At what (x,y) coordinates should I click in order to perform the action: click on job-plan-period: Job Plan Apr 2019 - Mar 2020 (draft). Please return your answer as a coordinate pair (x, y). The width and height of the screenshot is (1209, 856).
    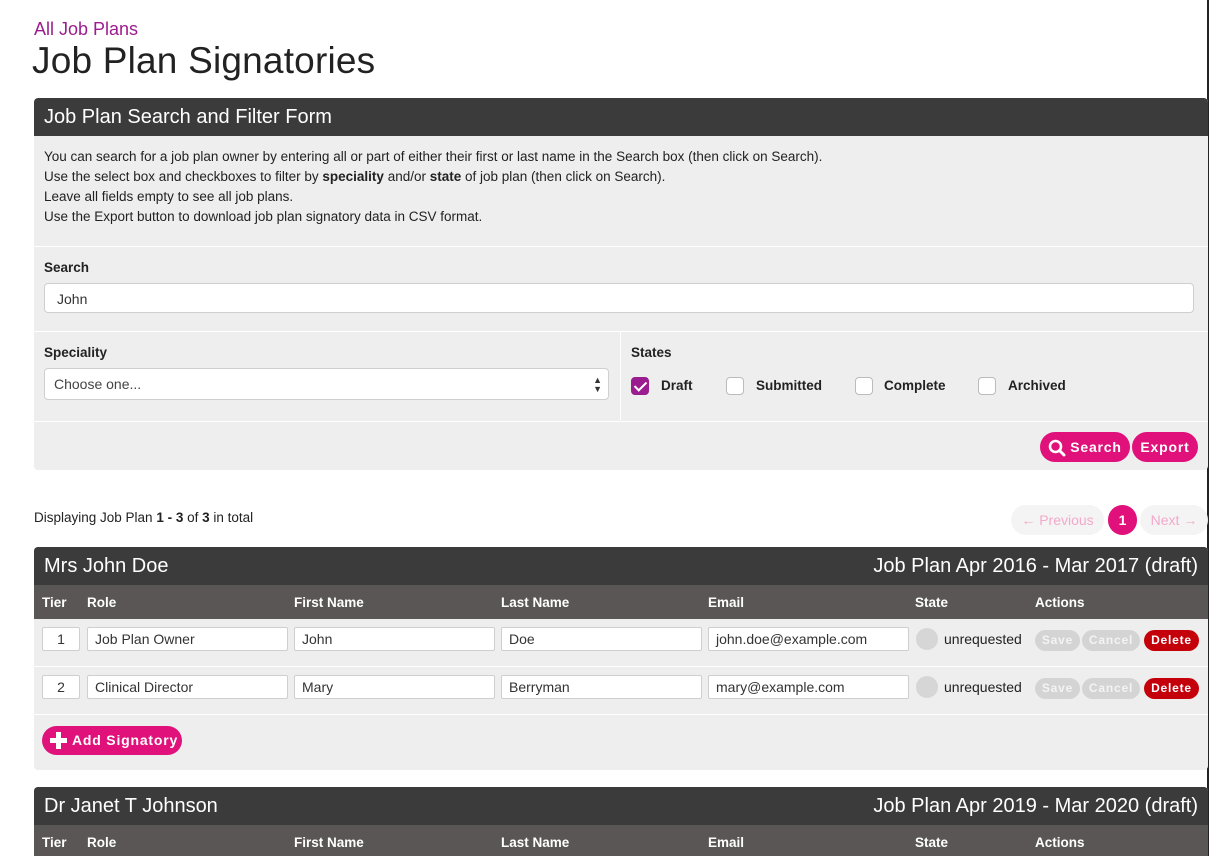
    Looking at the image, I should click on (1035, 806).